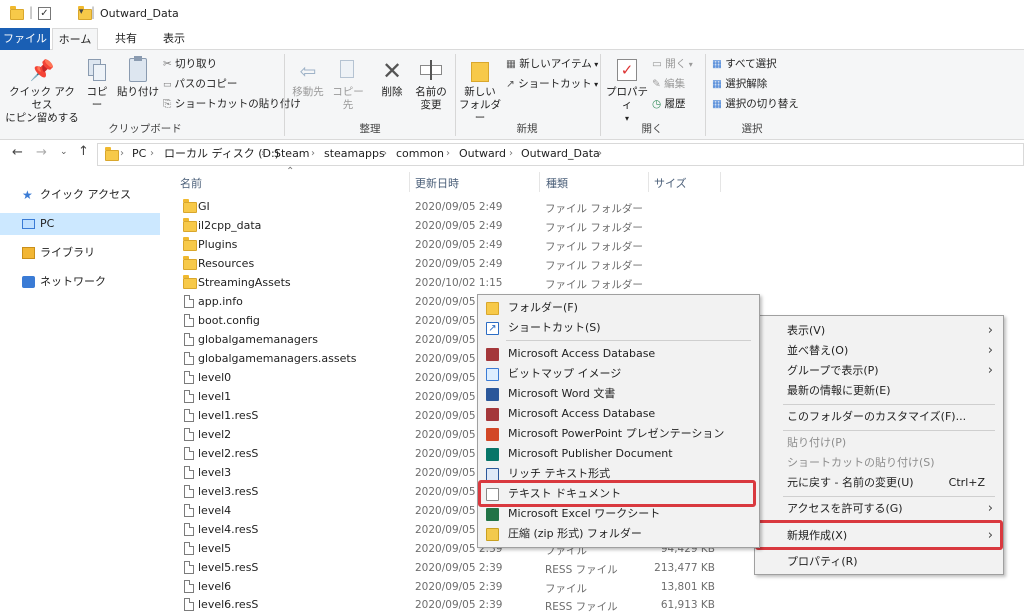 The width and height of the screenshot is (1024, 612). What do you see at coordinates (618, 434) in the screenshot?
I see `submenu-item-powerpoint: Microsoft PowerPoint プレゼンテーション` at bounding box center [618, 434].